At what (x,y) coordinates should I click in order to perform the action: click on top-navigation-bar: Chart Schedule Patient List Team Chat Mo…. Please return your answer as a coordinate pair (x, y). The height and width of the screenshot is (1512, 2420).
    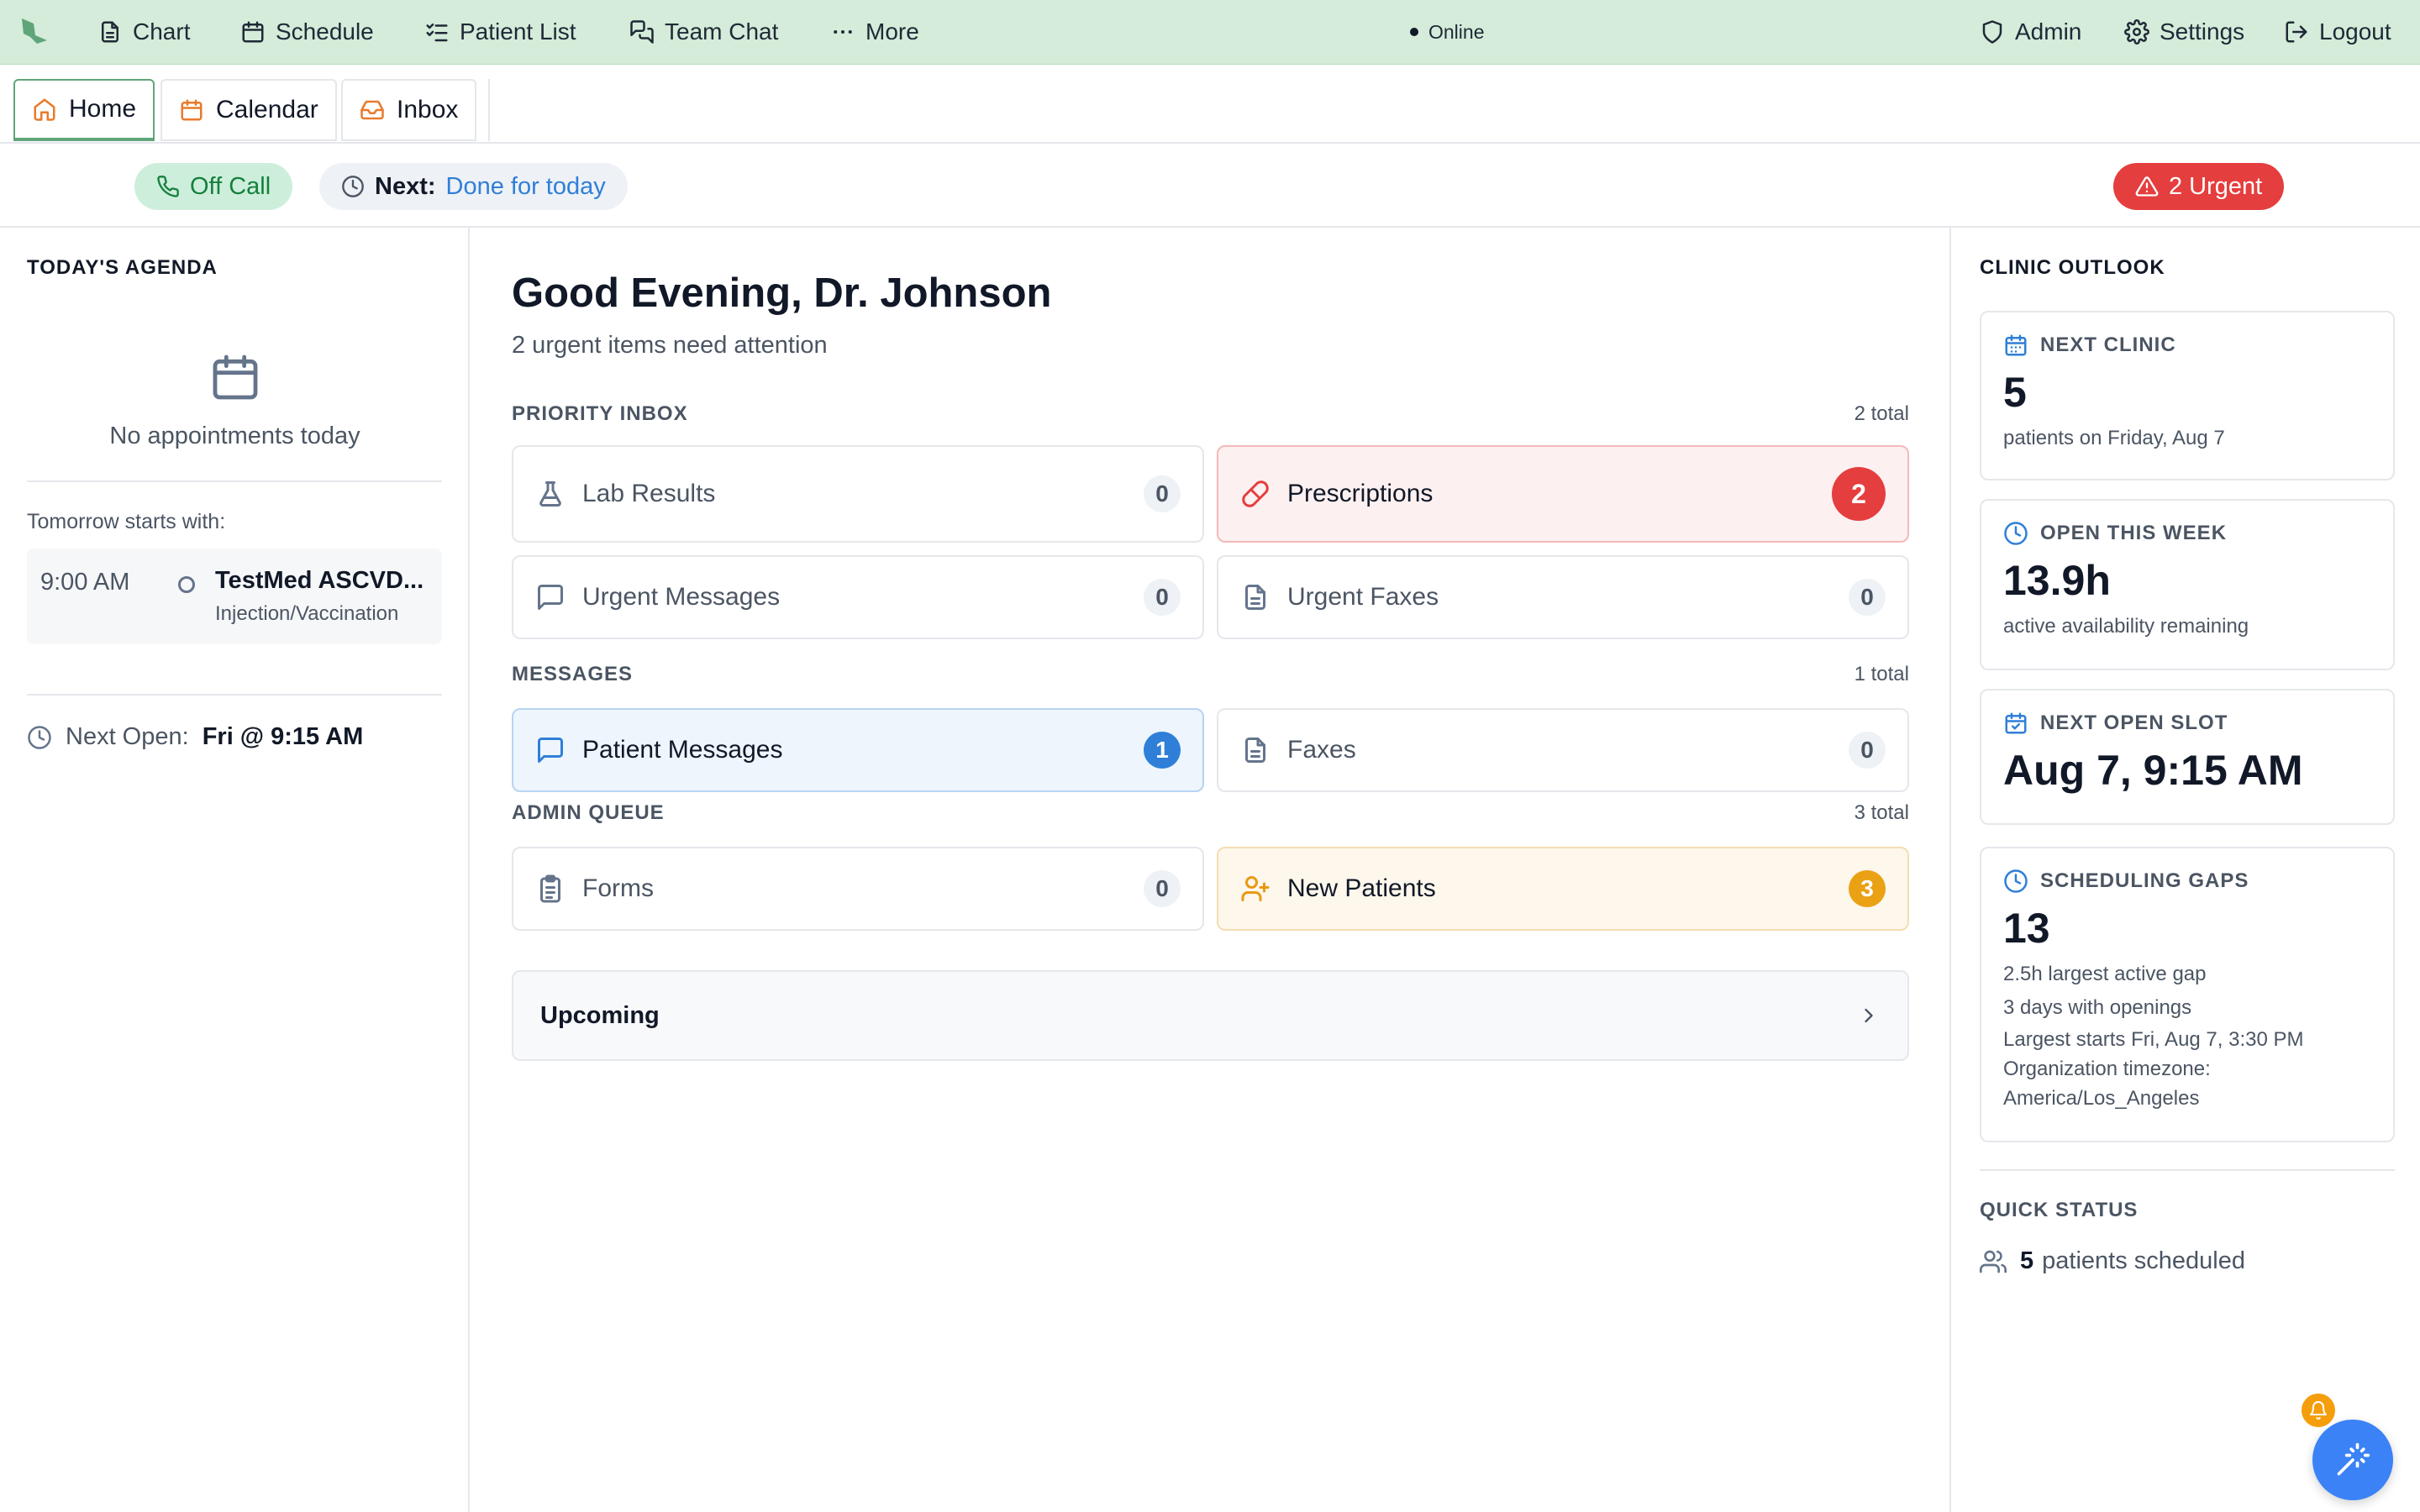
    Looking at the image, I should click on (1210, 32).